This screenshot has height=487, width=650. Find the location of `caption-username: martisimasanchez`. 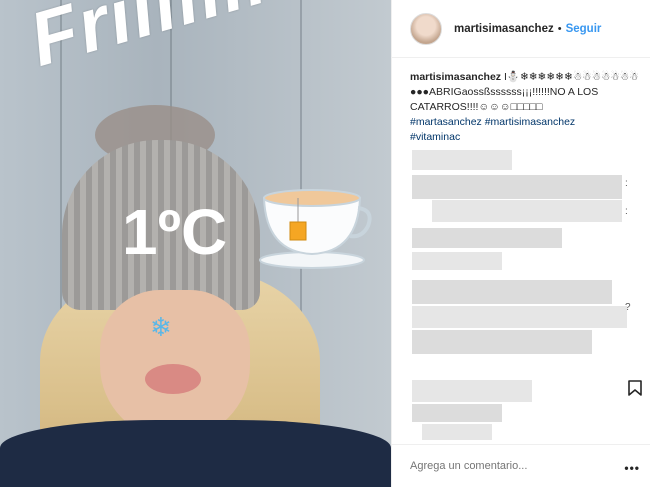

caption-username: martisimasanchez is located at coordinates (455, 77).